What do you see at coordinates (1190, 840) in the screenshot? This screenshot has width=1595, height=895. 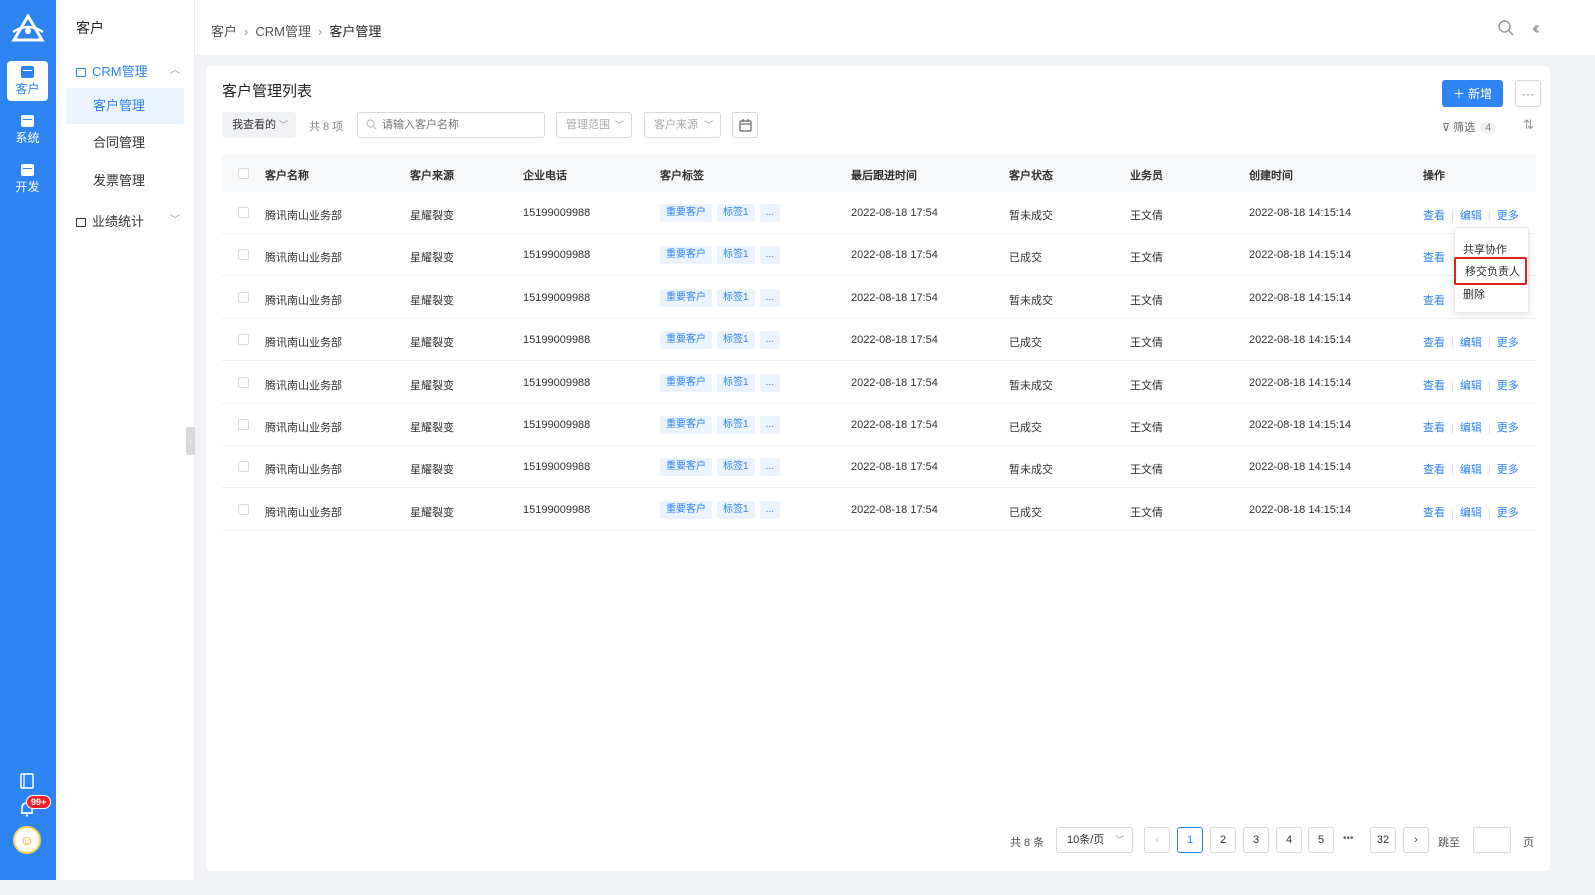 I see `page-button: 1` at bounding box center [1190, 840].